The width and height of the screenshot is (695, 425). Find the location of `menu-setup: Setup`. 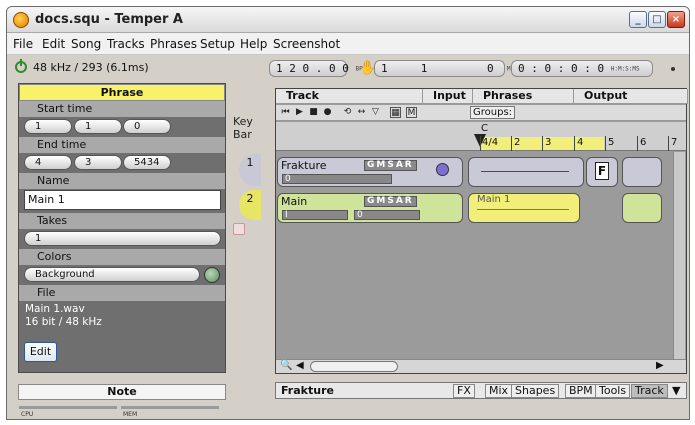

menu-setup: Setup is located at coordinates (217, 44).